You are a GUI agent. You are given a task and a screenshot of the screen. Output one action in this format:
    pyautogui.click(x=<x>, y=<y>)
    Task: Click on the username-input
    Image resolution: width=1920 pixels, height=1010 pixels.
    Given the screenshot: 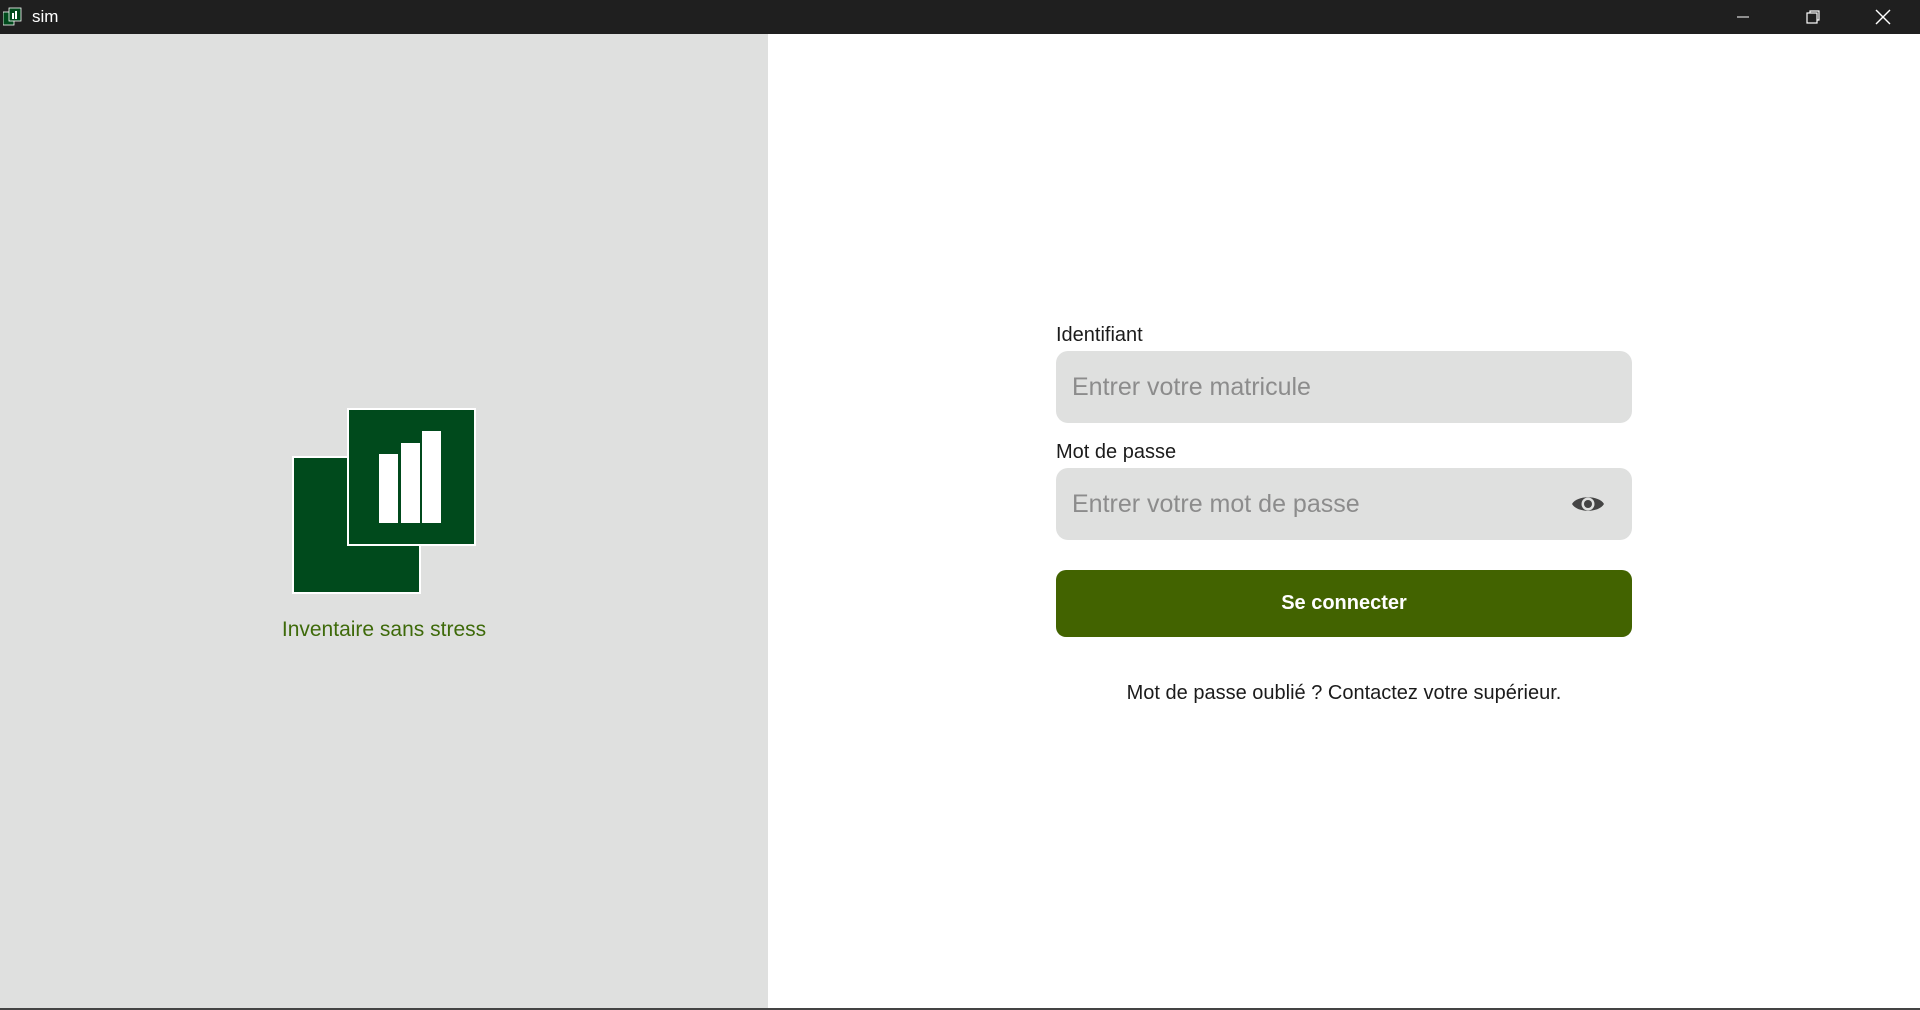 What is the action you would take?
    pyautogui.click(x=1344, y=387)
    